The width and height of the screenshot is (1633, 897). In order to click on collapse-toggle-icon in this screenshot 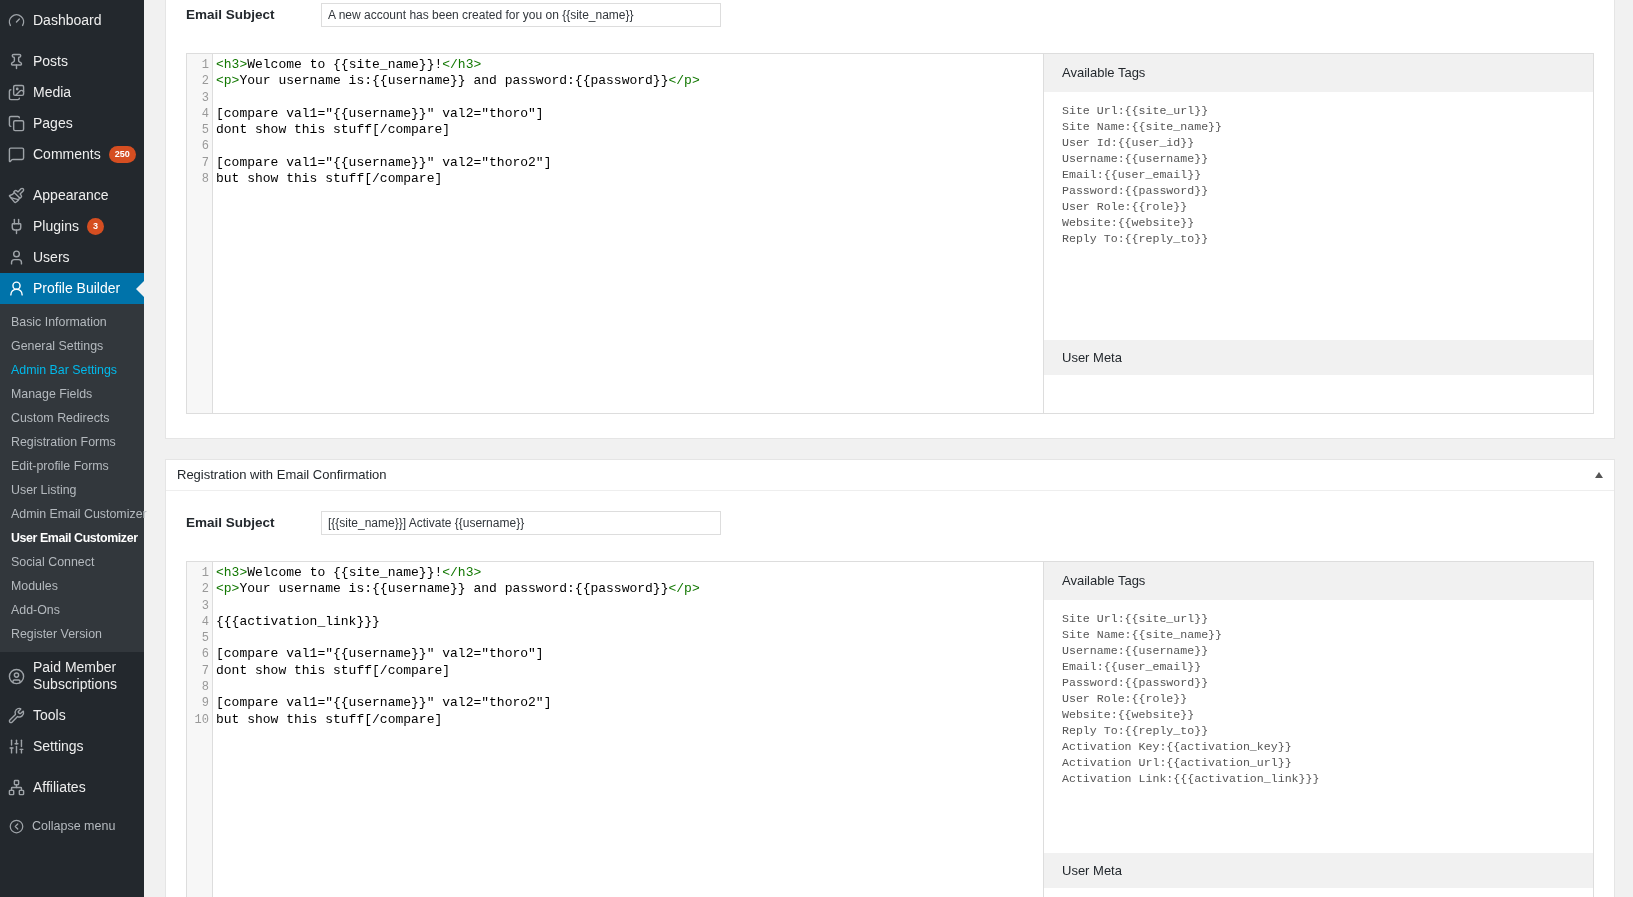, I will do `click(1599, 475)`.